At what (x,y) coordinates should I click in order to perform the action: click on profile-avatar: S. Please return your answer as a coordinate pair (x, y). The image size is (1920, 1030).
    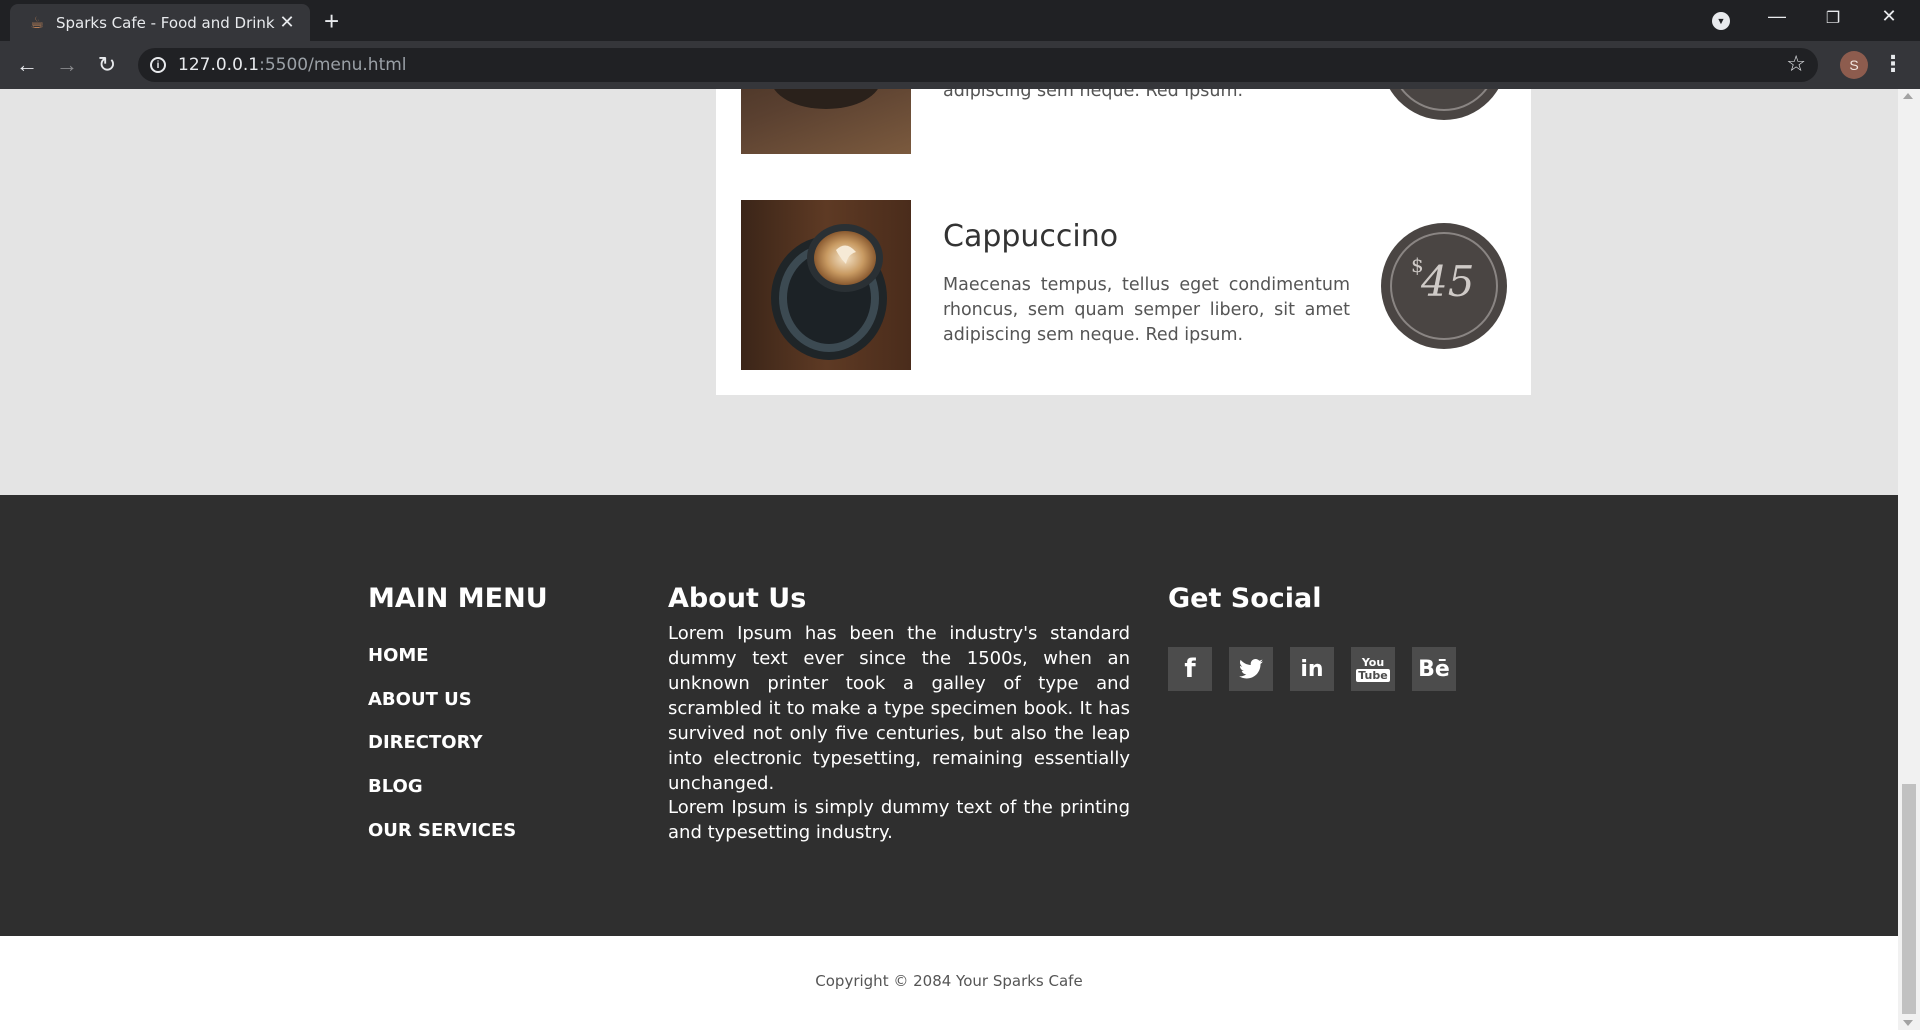
    Looking at the image, I should click on (1854, 65).